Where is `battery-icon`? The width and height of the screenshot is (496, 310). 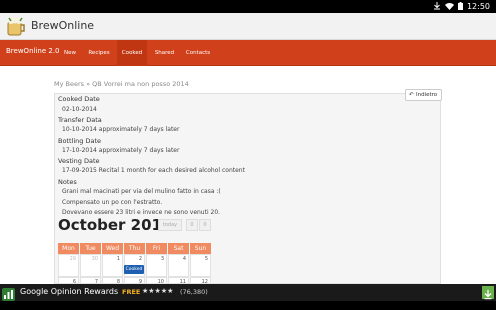
battery-icon is located at coordinates (460, 6).